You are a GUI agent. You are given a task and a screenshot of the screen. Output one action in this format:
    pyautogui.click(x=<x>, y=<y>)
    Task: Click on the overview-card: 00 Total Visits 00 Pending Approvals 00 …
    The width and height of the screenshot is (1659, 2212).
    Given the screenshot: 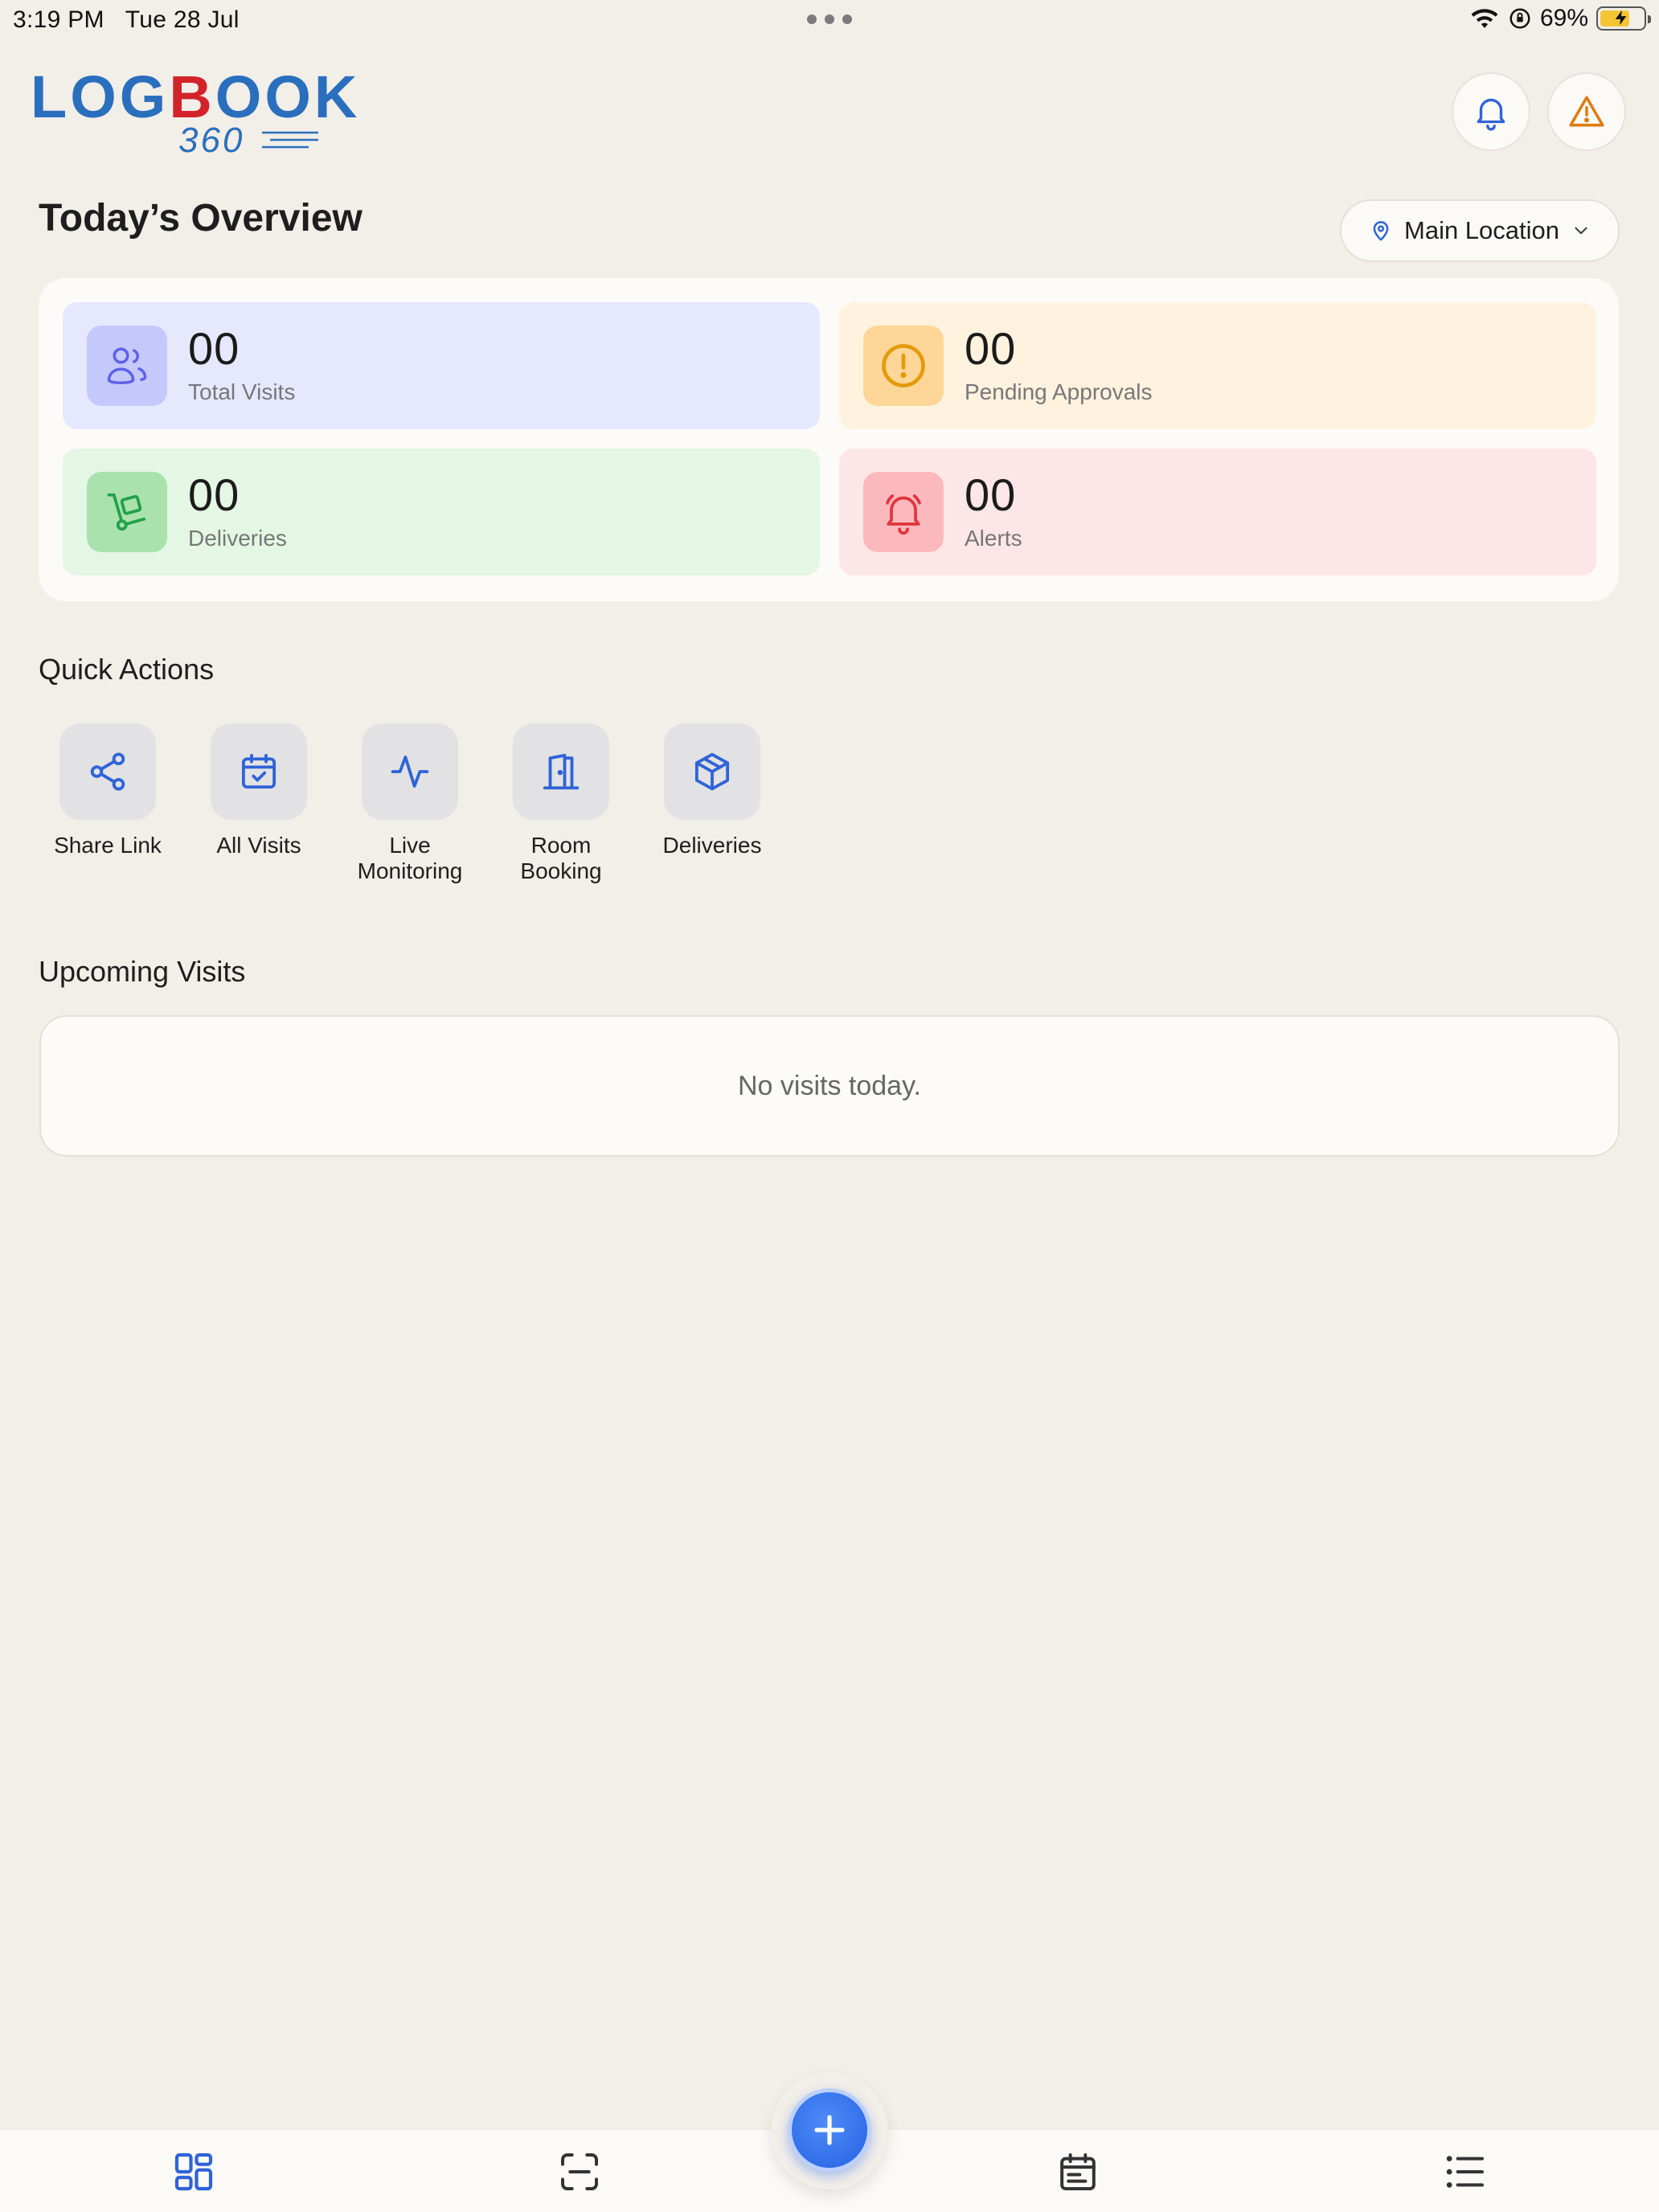 What is the action you would take?
    pyautogui.click(x=829, y=439)
    